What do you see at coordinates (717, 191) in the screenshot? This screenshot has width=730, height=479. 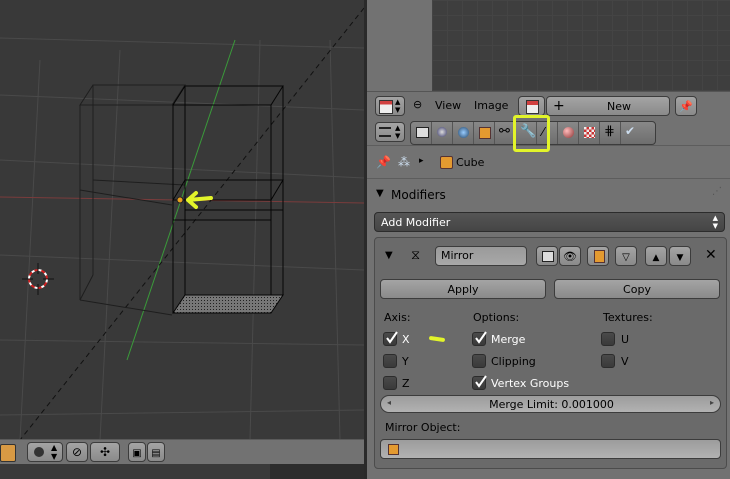 I see `drag-handle-icon: ⋰` at bounding box center [717, 191].